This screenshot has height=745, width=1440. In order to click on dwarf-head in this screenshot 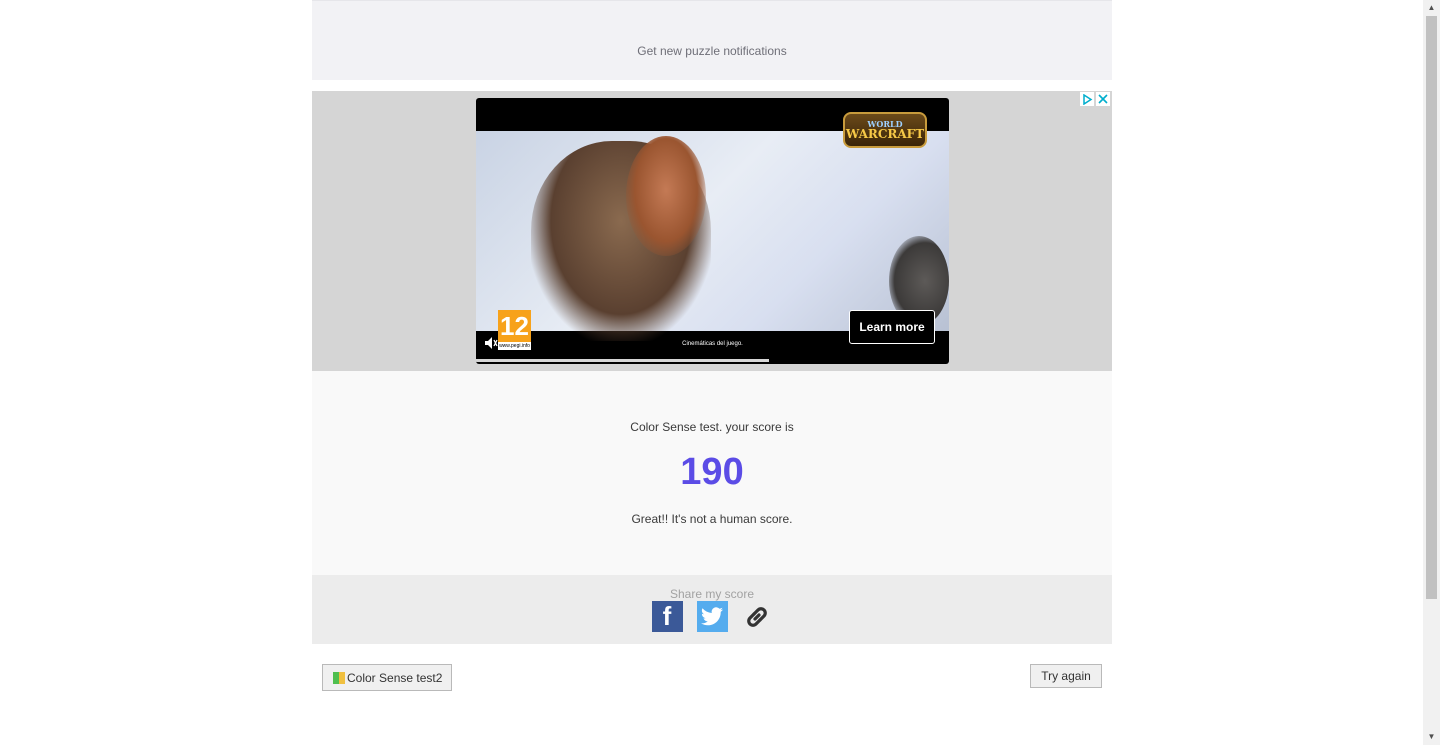, I will do `click(666, 196)`.